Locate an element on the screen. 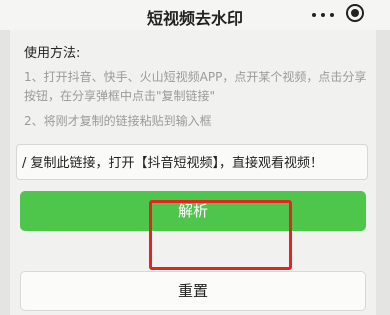 Image resolution: width=390 pixels, height=315 pixels. app-header: 短视频去水印 is located at coordinates (195, 15).